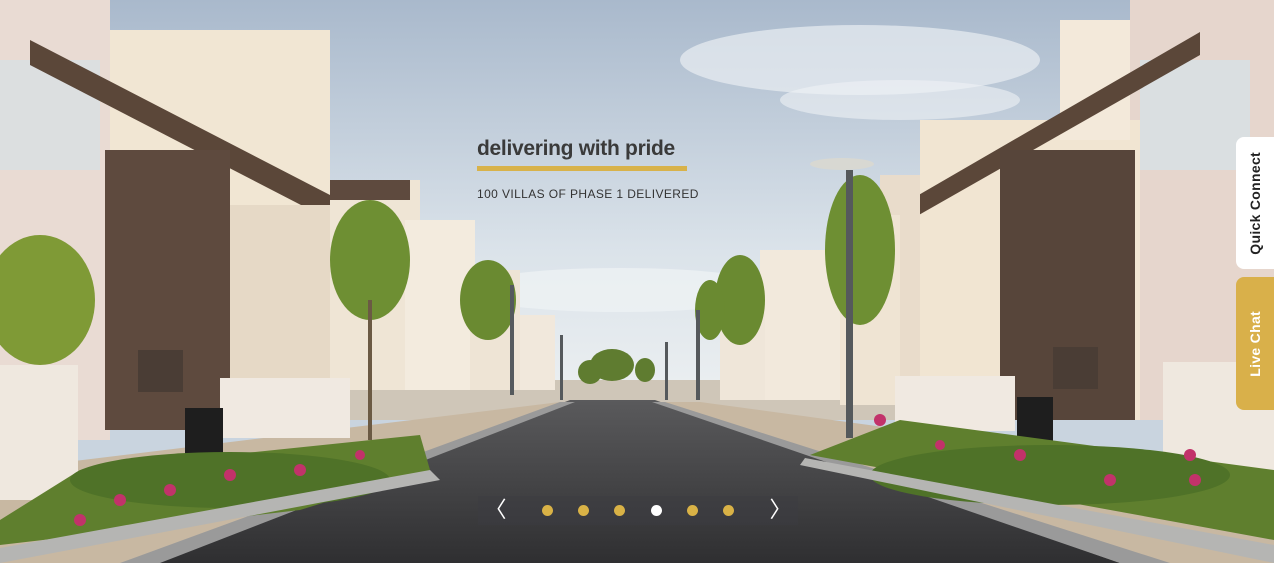 The height and width of the screenshot is (563, 1274). I want to click on slider-dots, so click(638, 510).